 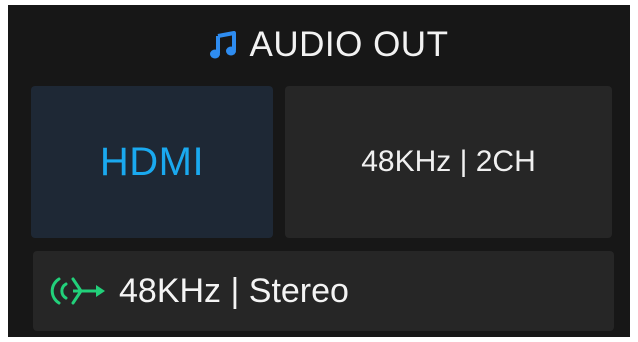 What do you see at coordinates (234, 290) in the screenshot?
I see `signal-status-label: 48KHz | Stereo` at bounding box center [234, 290].